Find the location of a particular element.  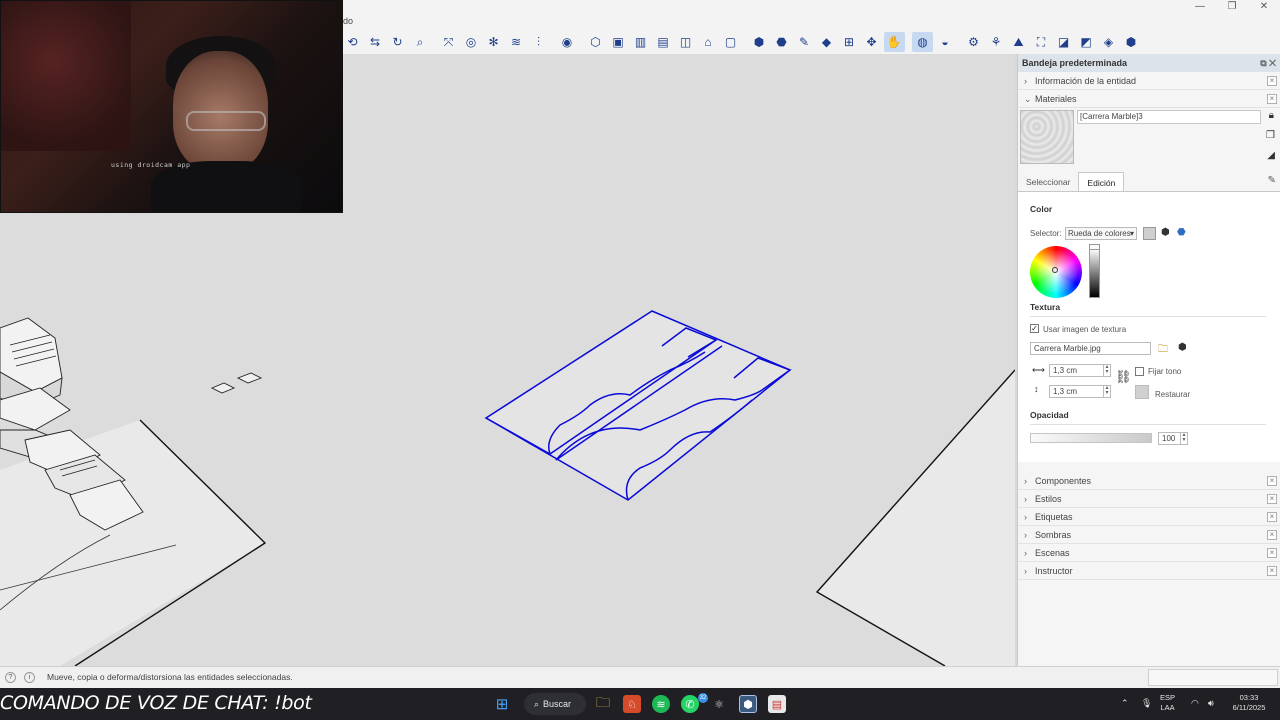

hand-icon: ✋ is located at coordinates (894, 42).